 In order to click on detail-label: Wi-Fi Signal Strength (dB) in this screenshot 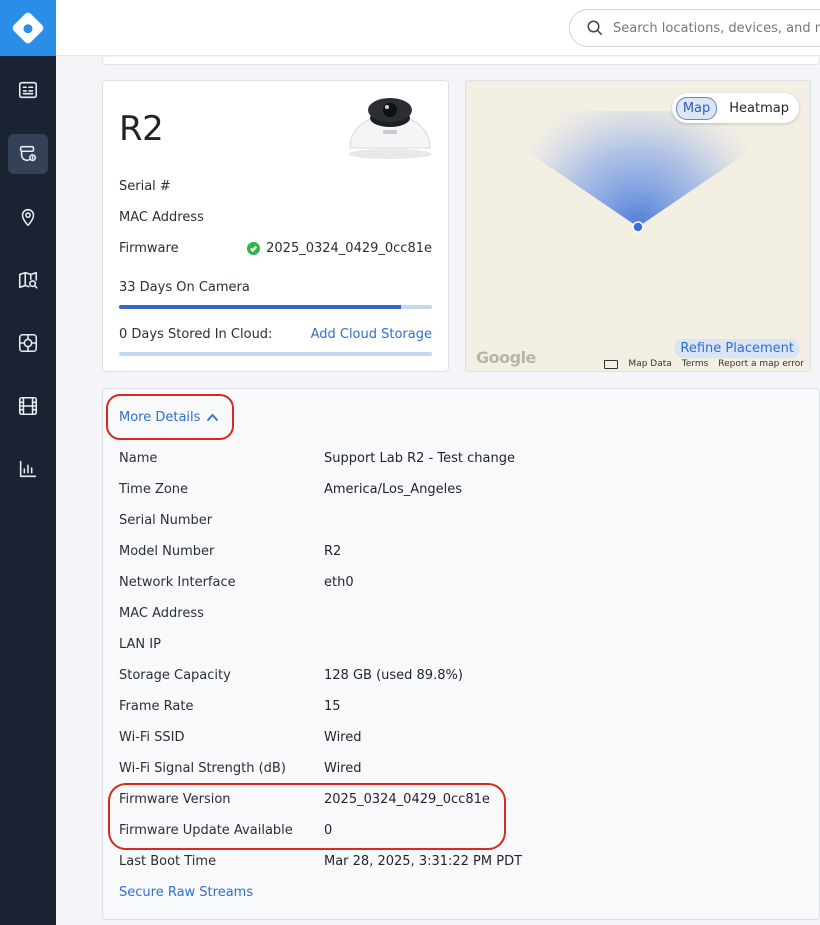, I will do `click(202, 768)`.